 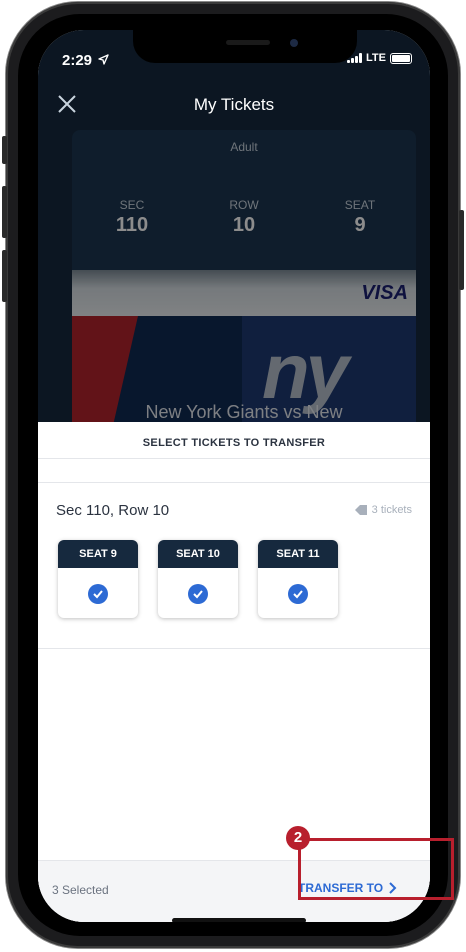 I want to click on status-time-text: 2:29, so click(x=77, y=60).